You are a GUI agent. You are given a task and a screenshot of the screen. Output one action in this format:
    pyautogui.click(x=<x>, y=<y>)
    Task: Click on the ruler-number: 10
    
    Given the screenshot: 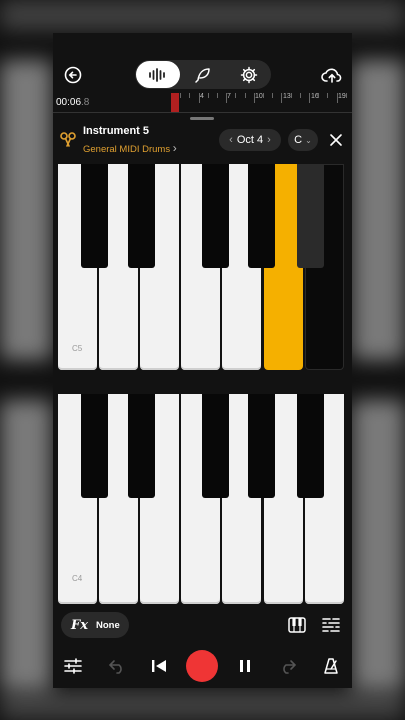 What is the action you would take?
    pyautogui.click(x=259, y=96)
    